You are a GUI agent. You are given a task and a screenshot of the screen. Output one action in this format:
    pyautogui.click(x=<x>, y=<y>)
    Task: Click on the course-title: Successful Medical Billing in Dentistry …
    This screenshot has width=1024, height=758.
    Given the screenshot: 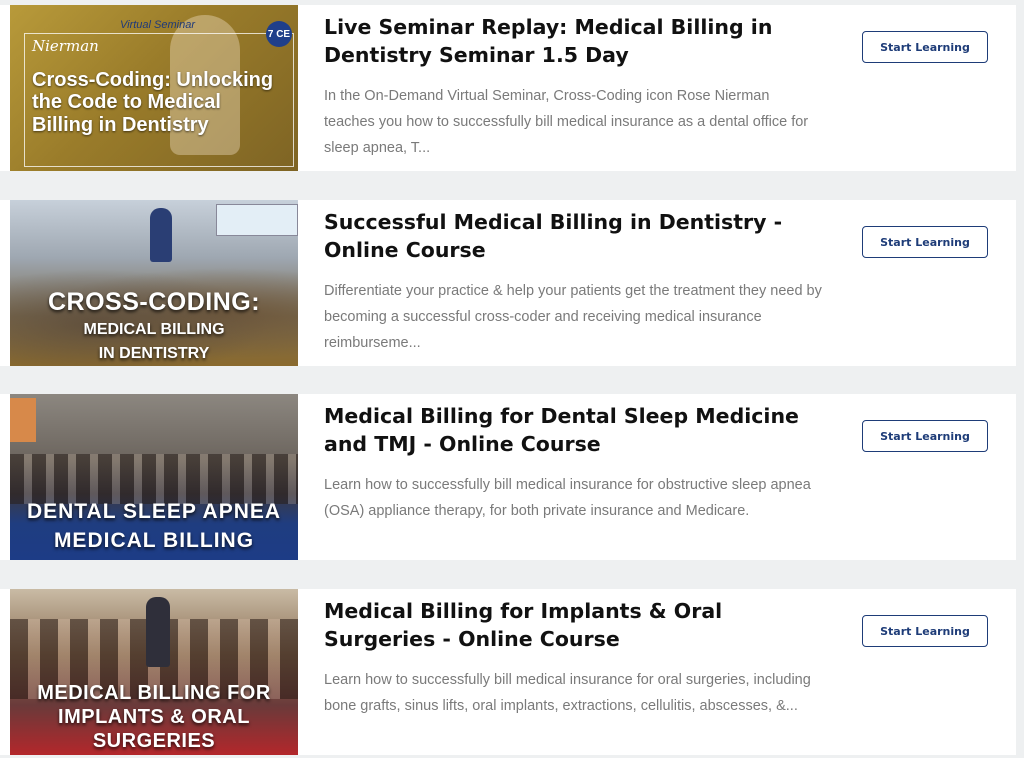 What is the action you would take?
    pyautogui.click(x=564, y=236)
    